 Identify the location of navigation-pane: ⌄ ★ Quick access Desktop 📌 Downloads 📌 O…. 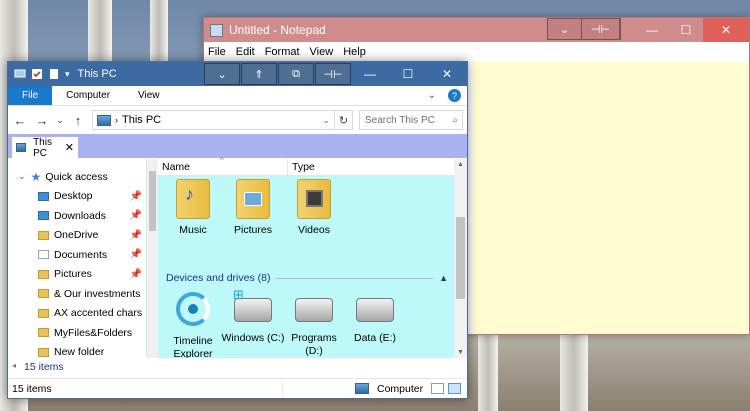
(77, 258).